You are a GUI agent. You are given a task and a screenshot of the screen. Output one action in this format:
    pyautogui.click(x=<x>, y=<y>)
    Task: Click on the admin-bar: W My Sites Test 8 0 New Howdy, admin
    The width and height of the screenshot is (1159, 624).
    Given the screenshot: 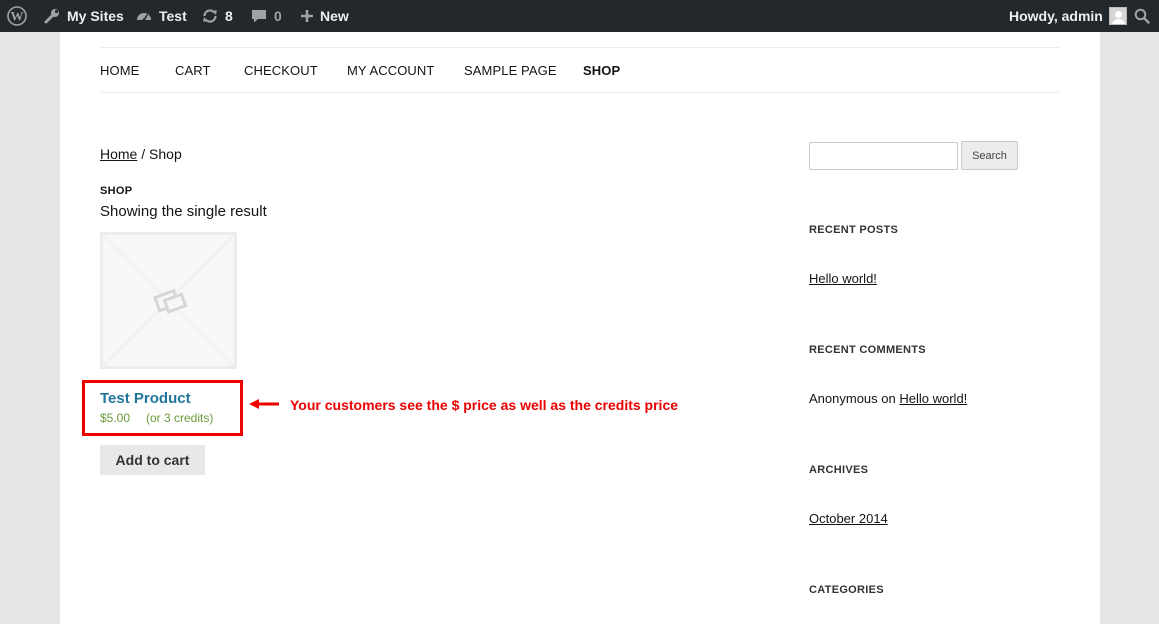 What is the action you would take?
    pyautogui.click(x=579, y=16)
    